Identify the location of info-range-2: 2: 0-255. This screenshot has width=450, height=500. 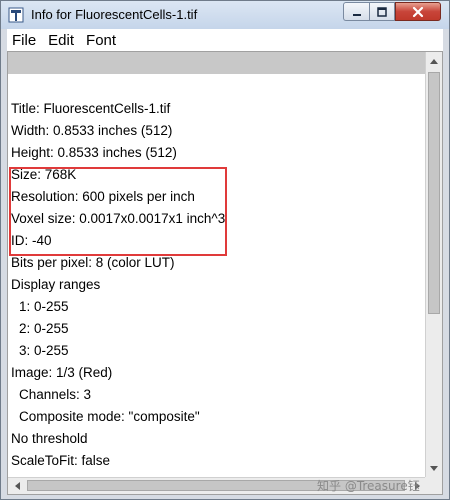
(44, 328).